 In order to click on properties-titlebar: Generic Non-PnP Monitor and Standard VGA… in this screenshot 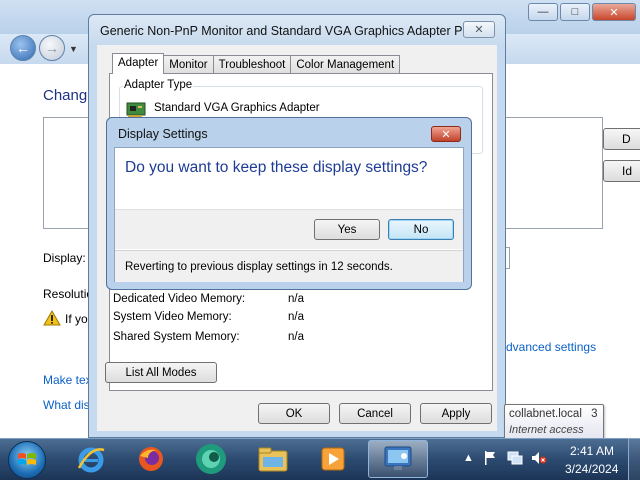, I will do `click(297, 30)`.